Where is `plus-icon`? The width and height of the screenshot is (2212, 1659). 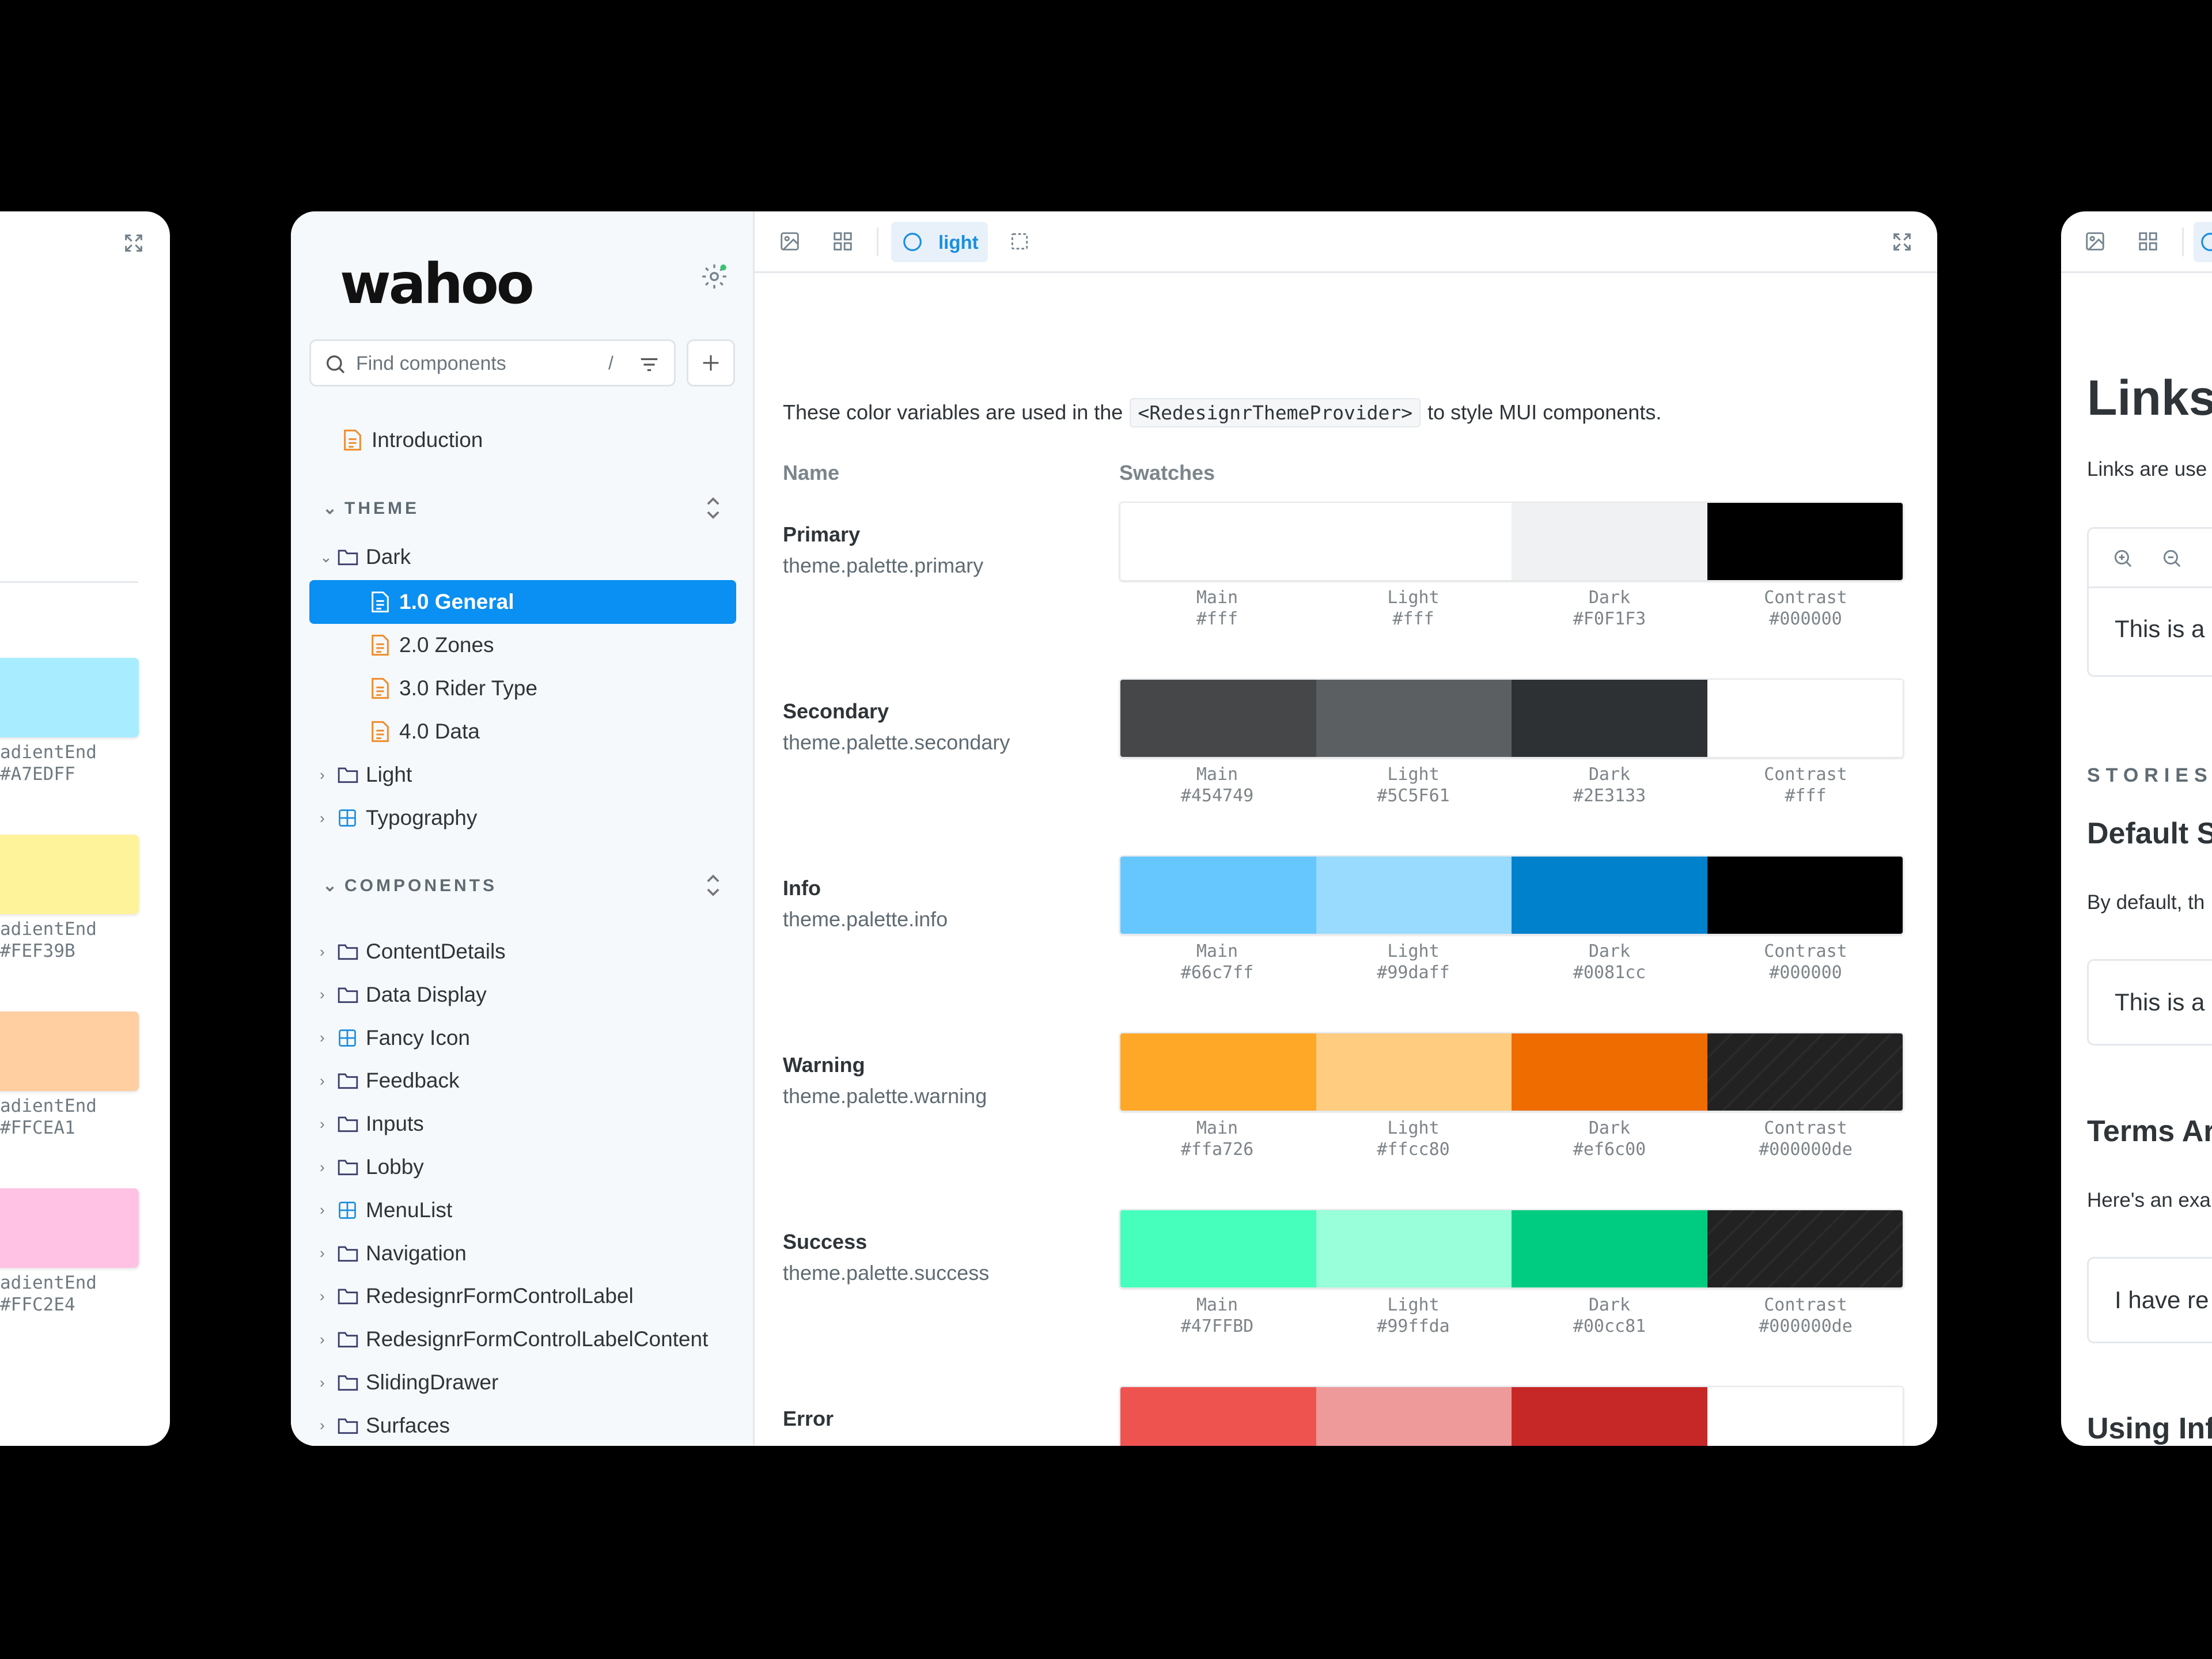
plus-icon is located at coordinates (711, 363).